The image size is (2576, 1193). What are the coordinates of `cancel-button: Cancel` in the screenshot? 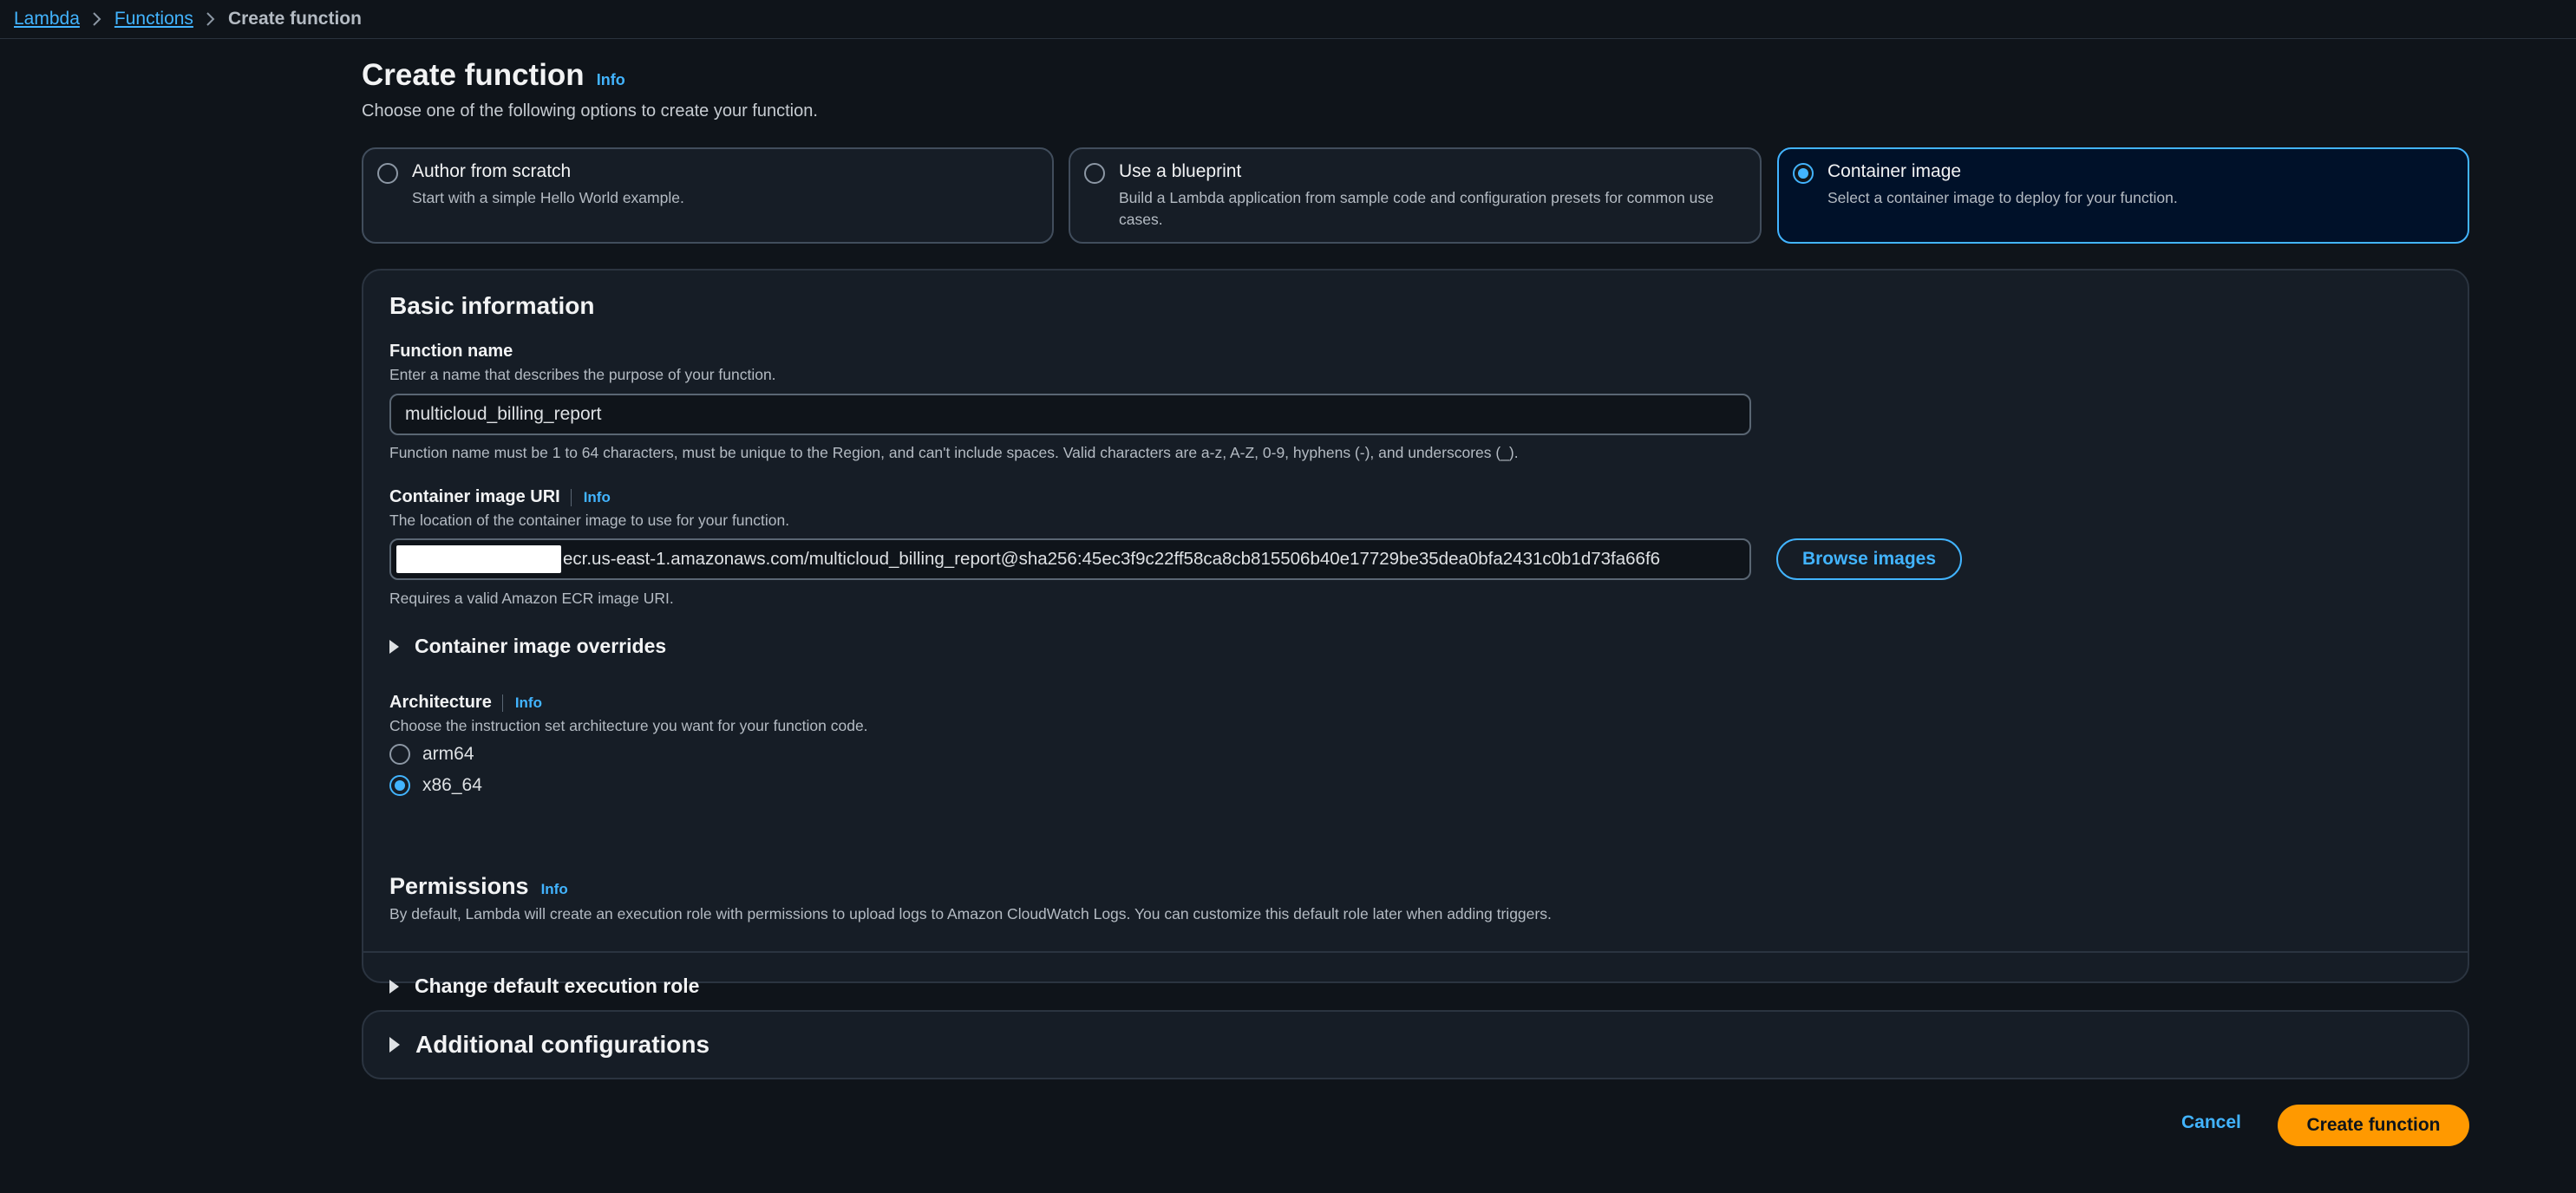 It's located at (2211, 1122).